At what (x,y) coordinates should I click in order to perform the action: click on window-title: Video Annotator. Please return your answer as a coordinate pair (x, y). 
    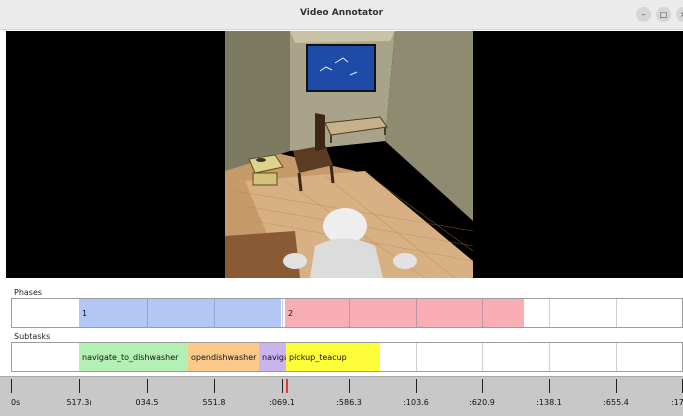
    Looking at the image, I should click on (341, 13).